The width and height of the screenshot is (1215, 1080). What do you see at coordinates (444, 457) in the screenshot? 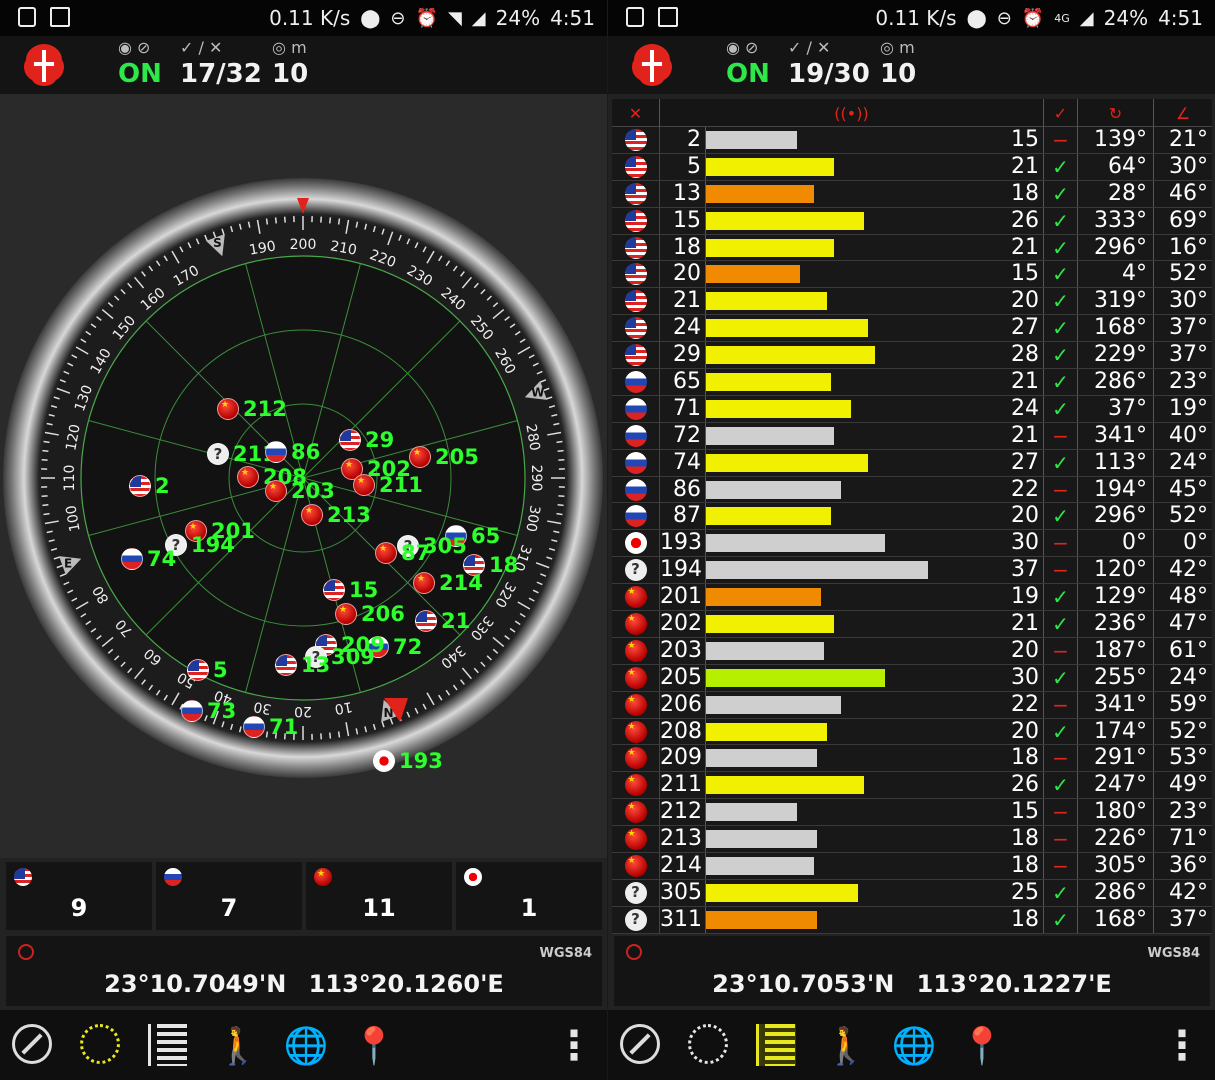
I see `satellite-marker: 205` at bounding box center [444, 457].